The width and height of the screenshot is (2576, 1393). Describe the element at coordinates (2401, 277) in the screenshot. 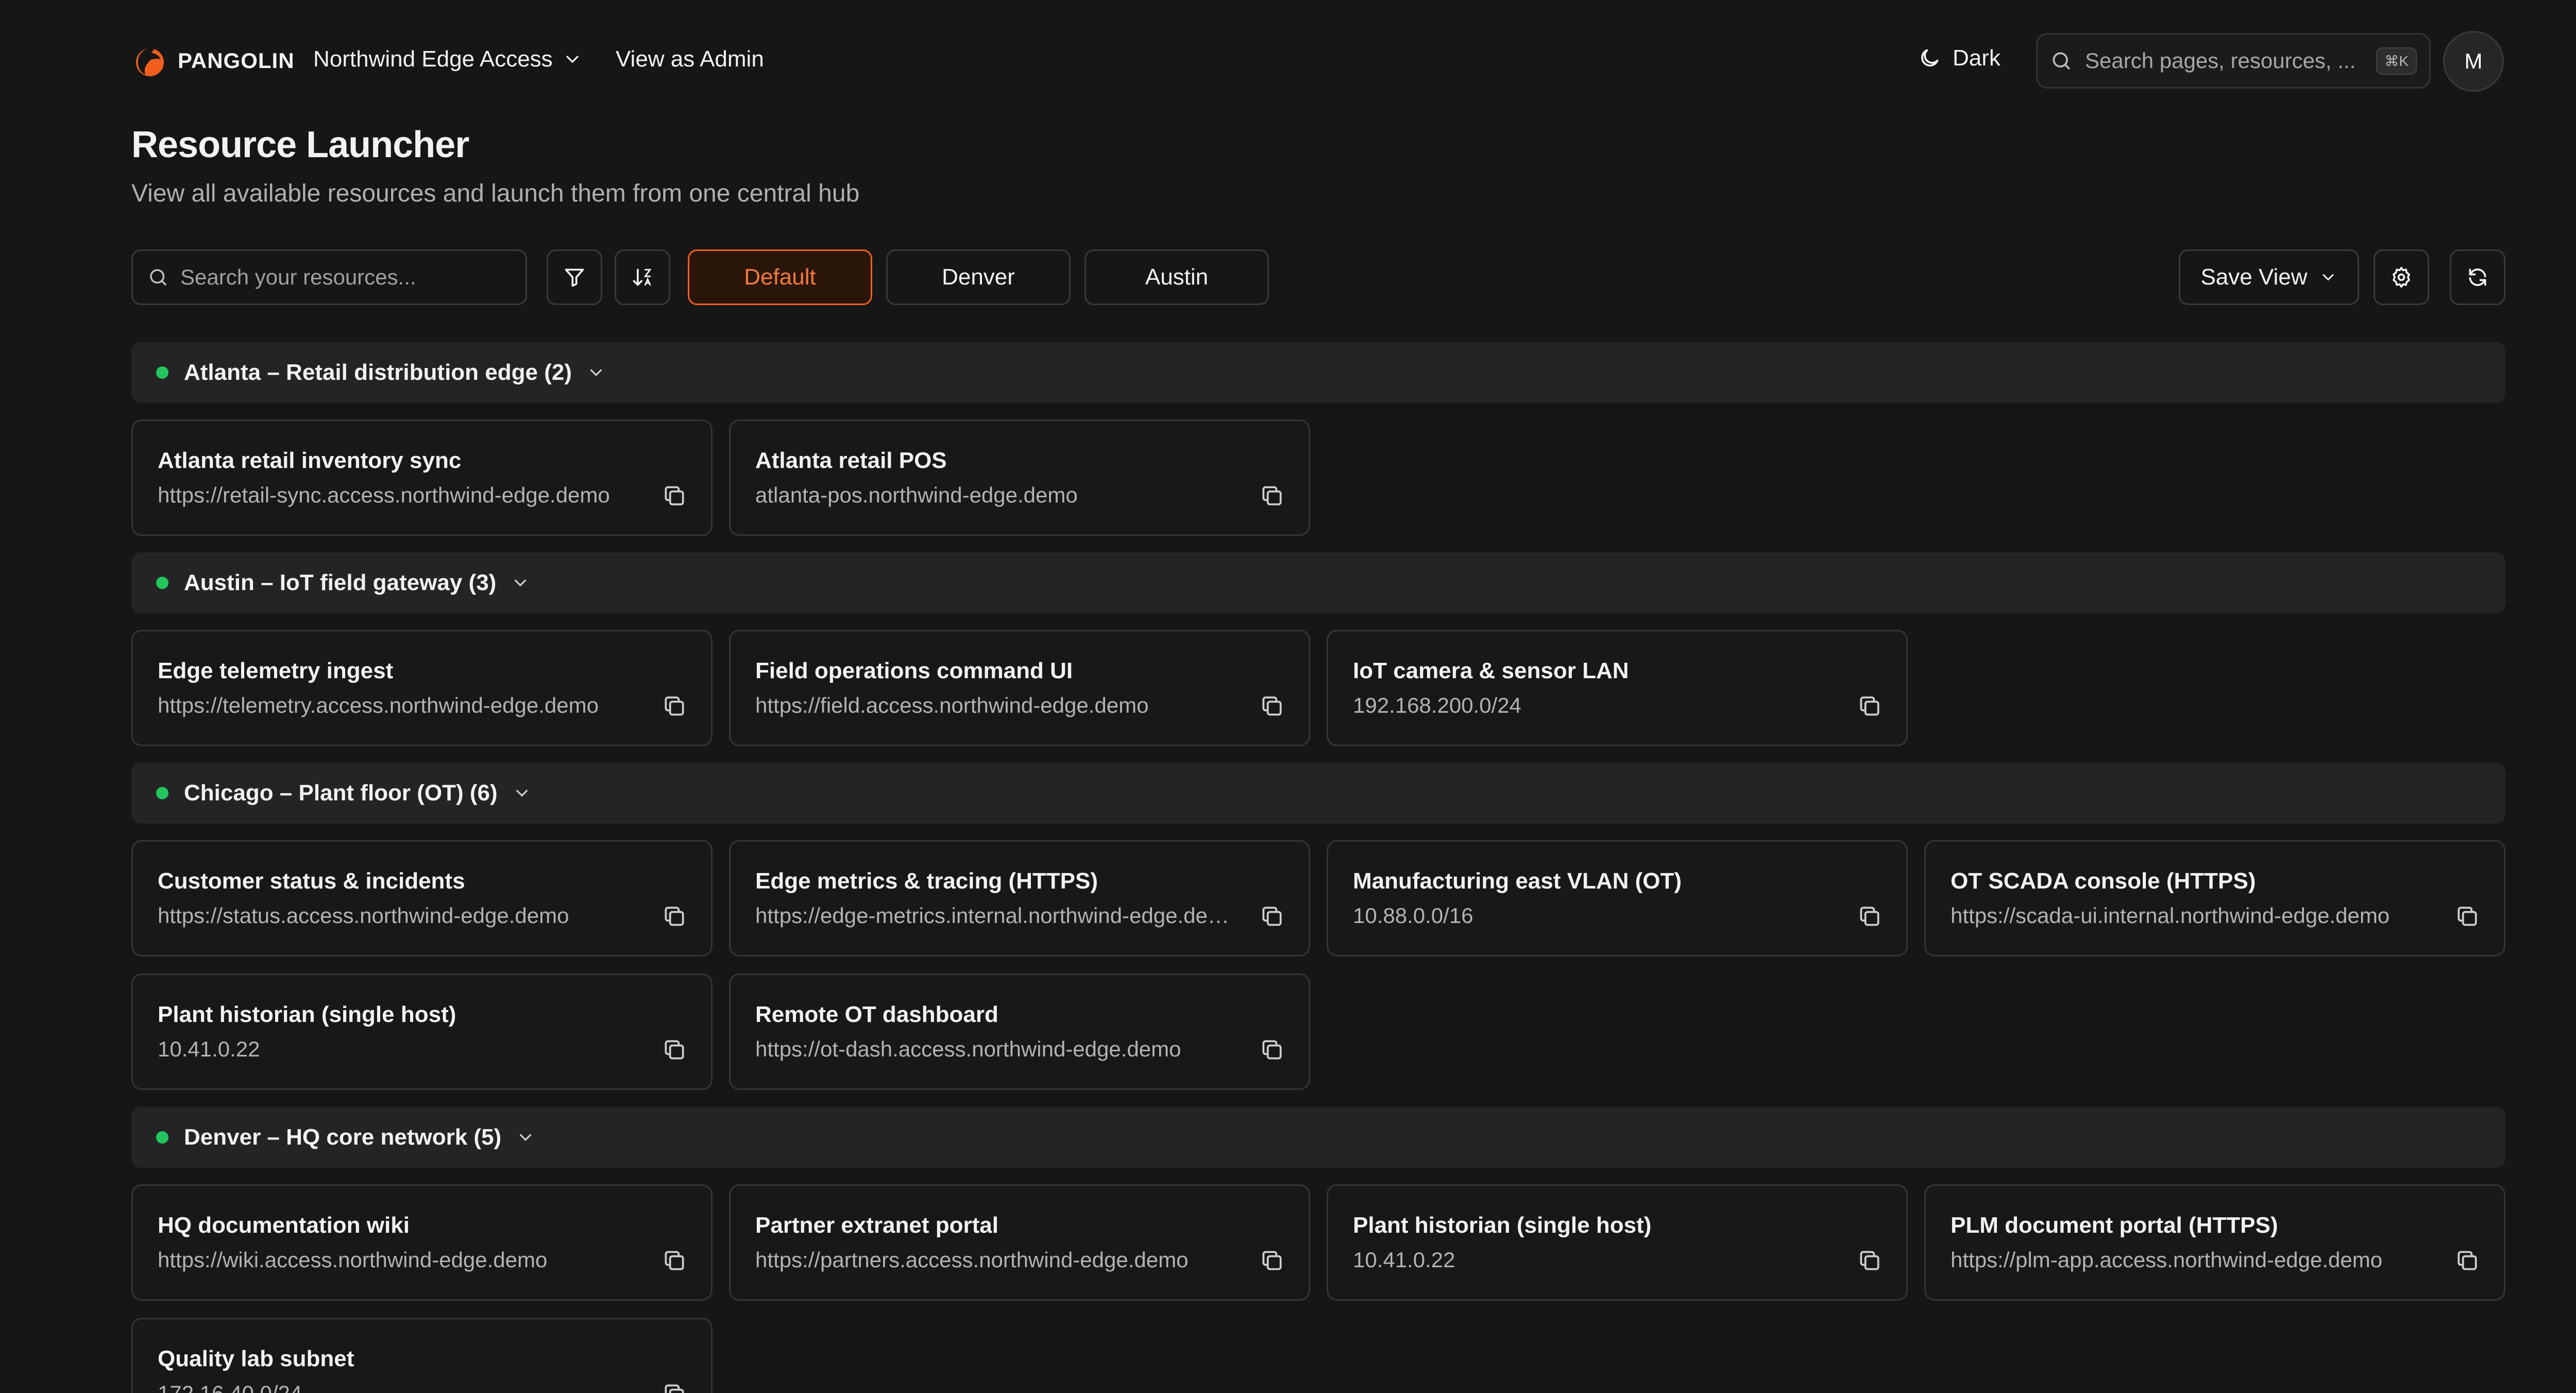

I see `settings-button` at that location.